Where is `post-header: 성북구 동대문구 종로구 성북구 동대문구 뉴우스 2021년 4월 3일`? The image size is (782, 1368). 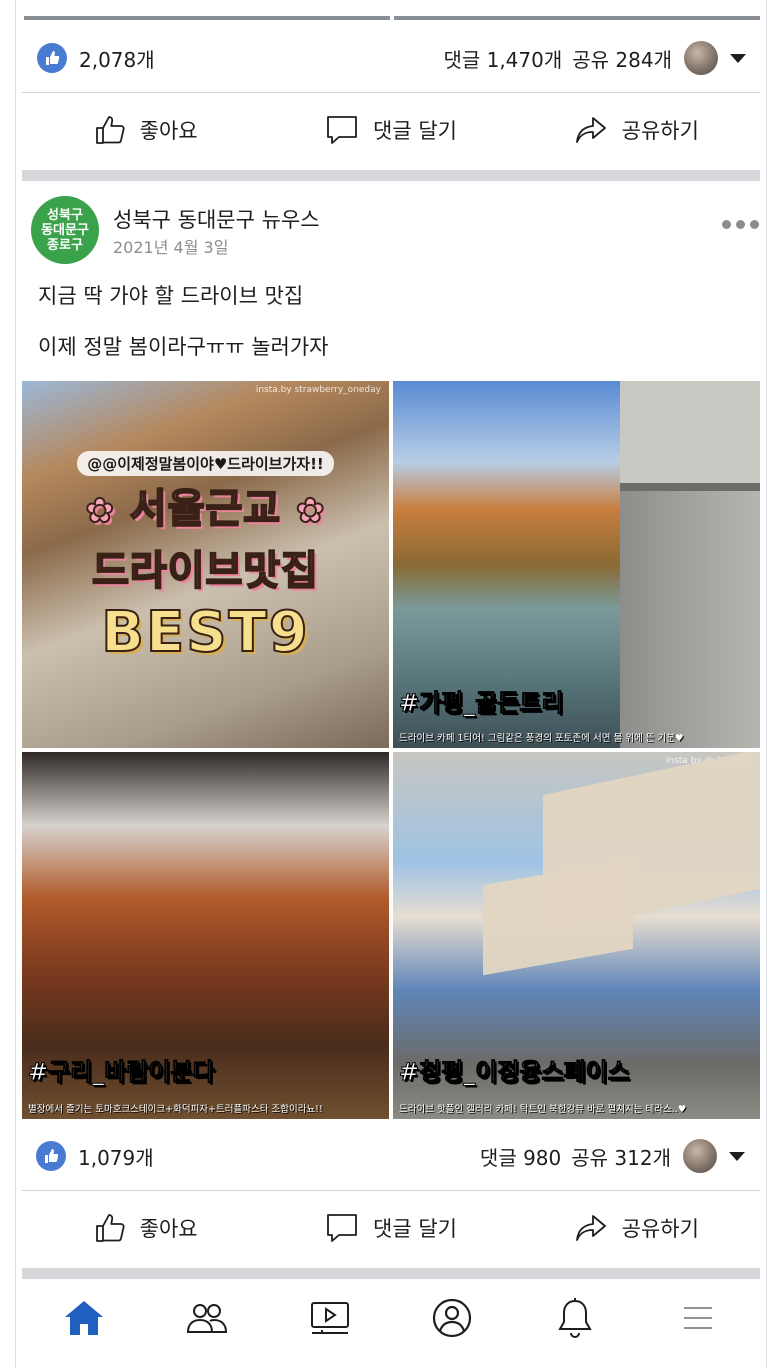
post-header: 성북구 동대문구 종로구 성북구 동대문구 뉴우스 2021년 4월 3일 is located at coordinates (391, 232).